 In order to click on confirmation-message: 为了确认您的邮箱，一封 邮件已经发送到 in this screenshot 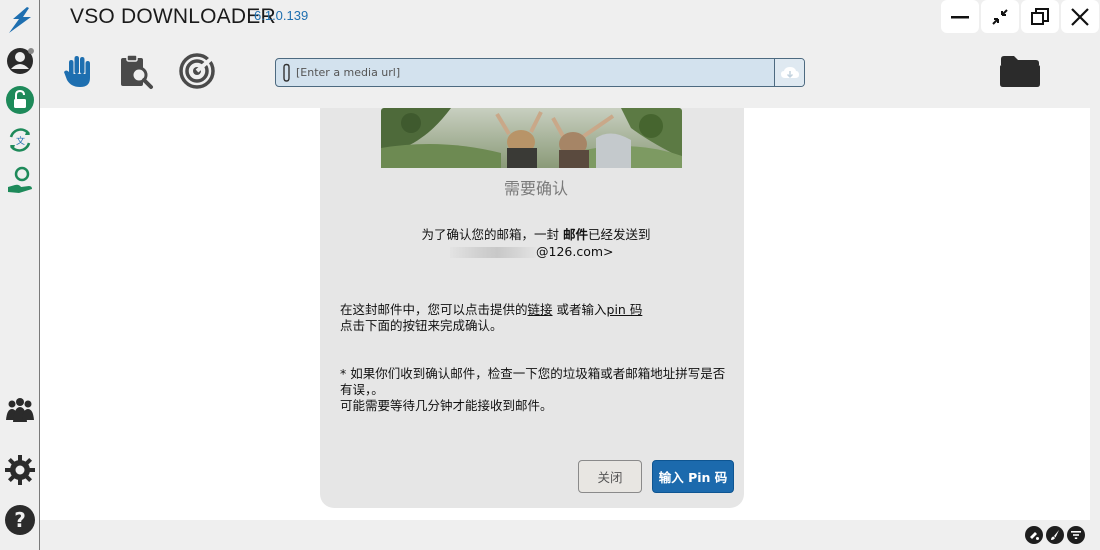, I will do `click(536, 234)`.